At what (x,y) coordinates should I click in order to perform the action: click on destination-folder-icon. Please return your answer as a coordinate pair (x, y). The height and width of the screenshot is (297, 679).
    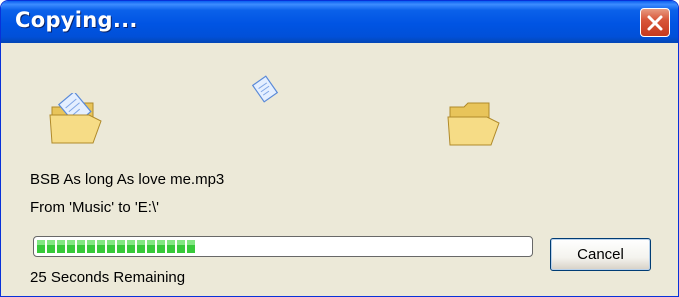
    Looking at the image, I should click on (474, 126).